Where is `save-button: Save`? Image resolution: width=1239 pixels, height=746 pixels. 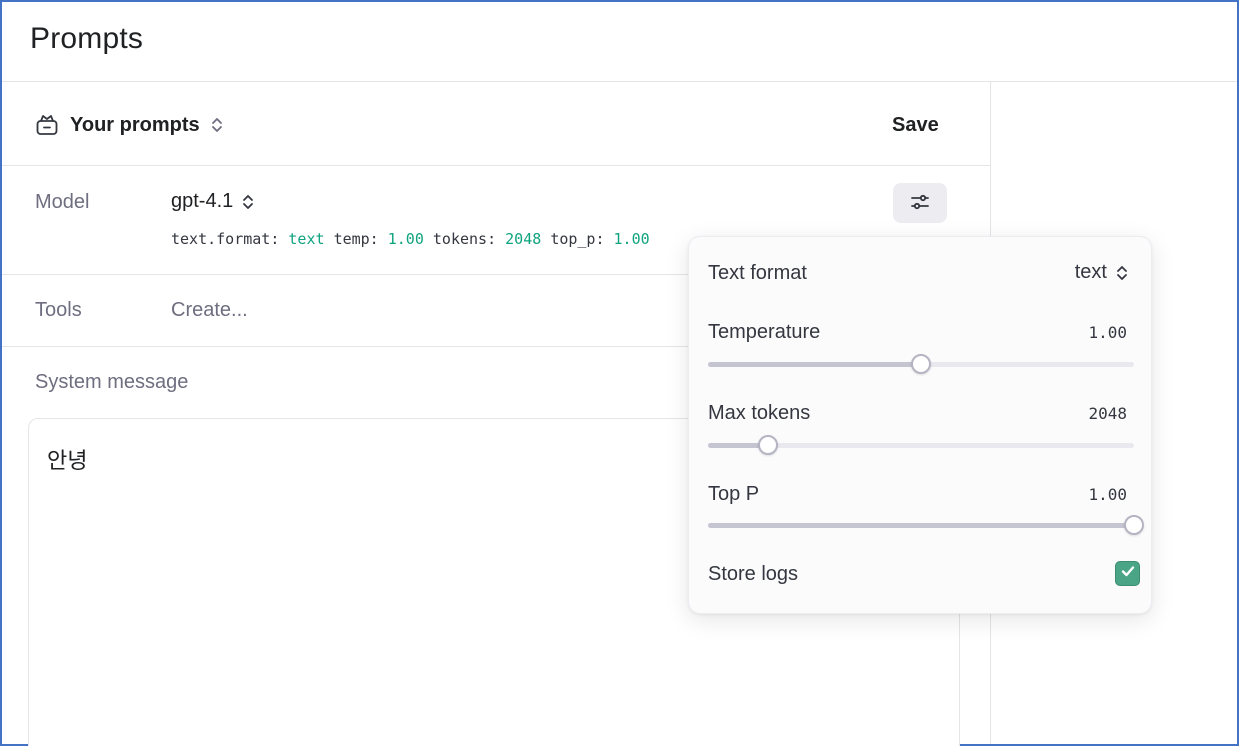
save-button: Save is located at coordinates (915, 125).